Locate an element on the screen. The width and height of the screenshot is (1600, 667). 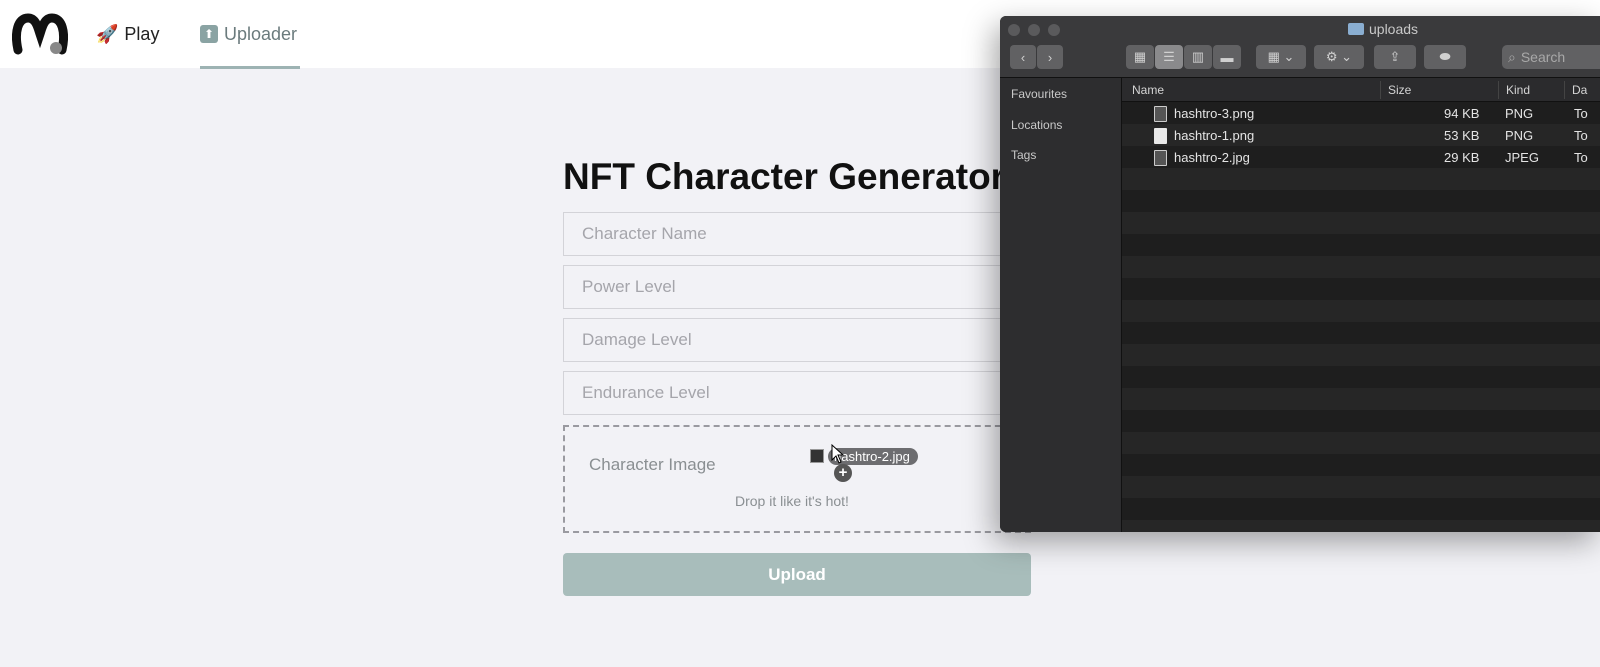
file-size: 53 KB is located at coordinates (1462, 135).